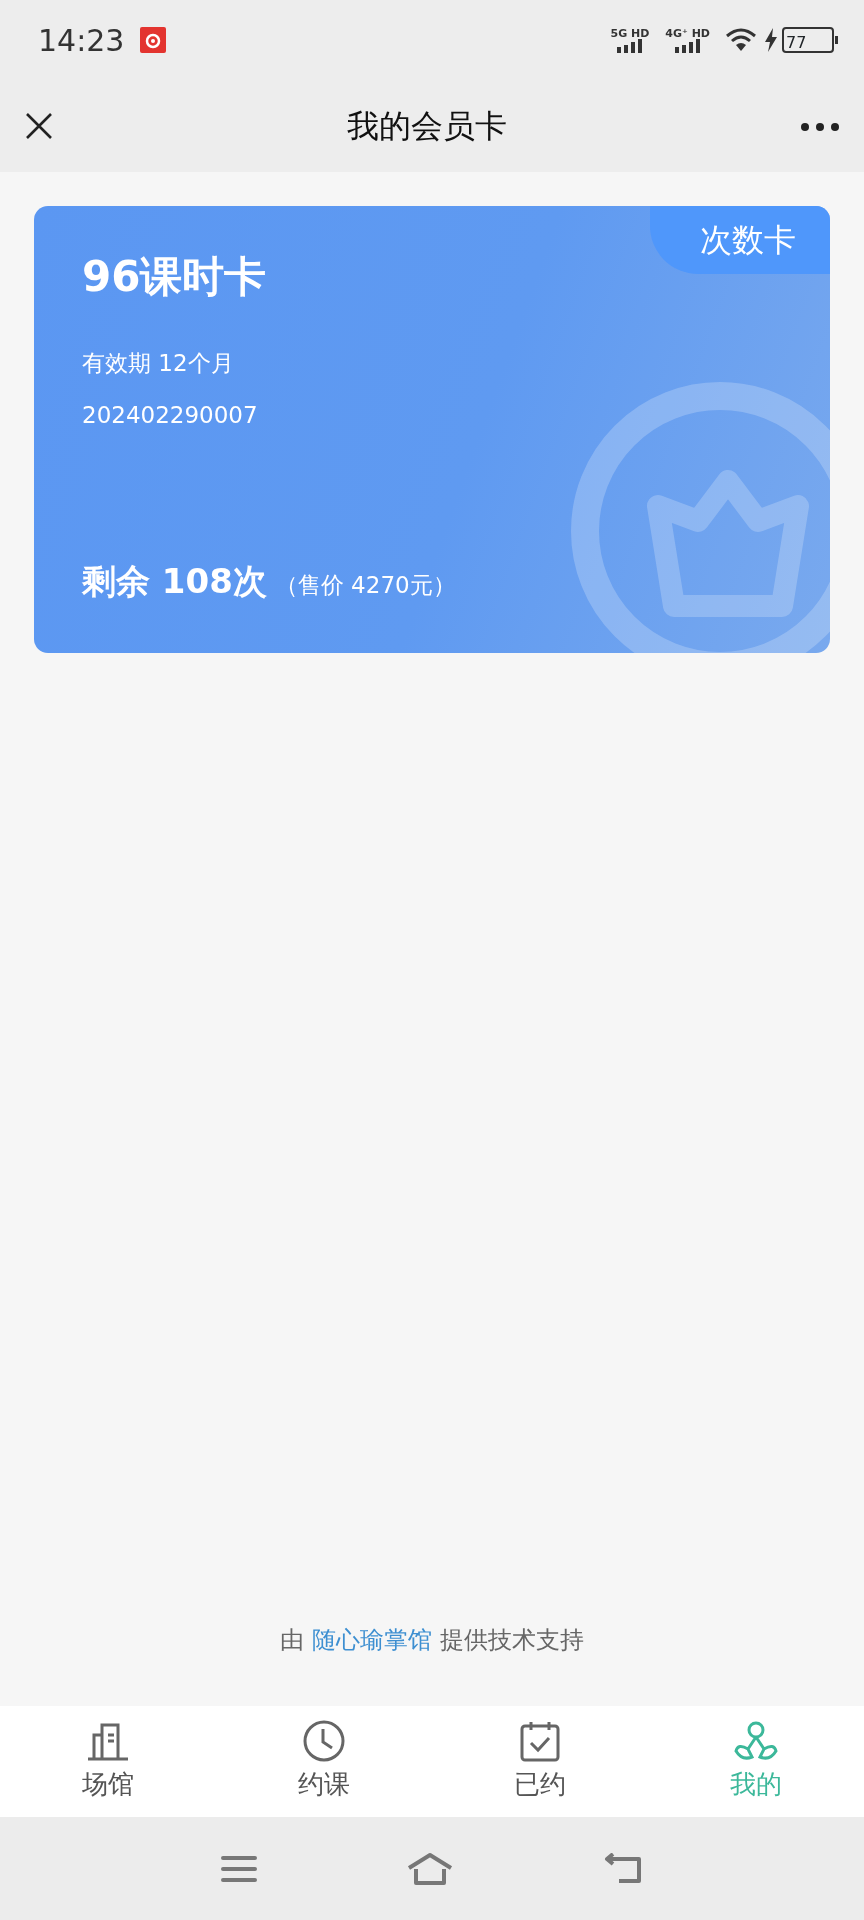 The height and width of the screenshot is (1920, 864). What do you see at coordinates (174, 581) in the screenshot?
I see `remaining-count: 剩余 108次` at bounding box center [174, 581].